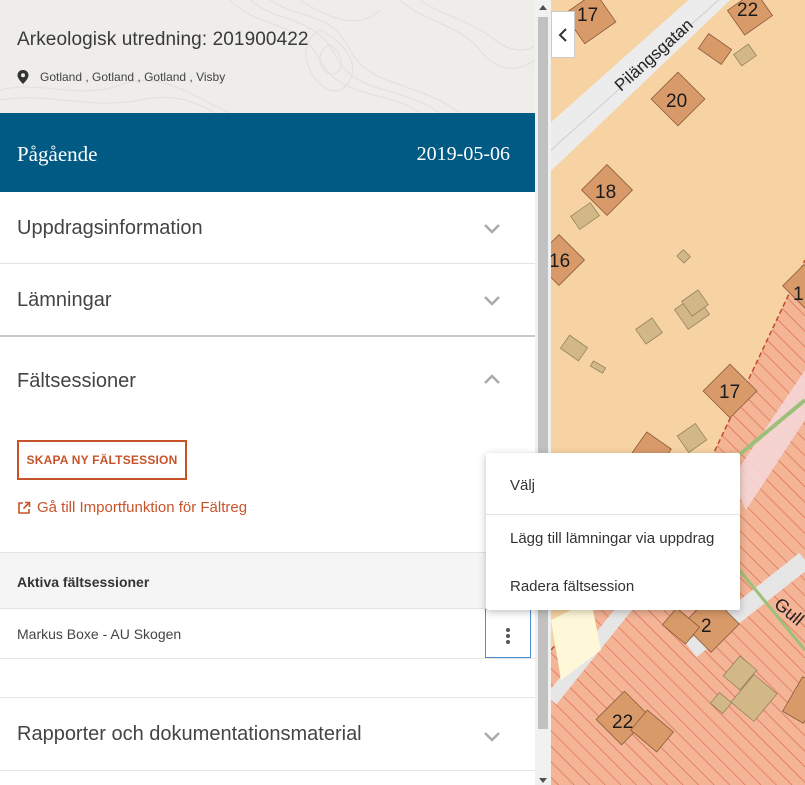 This screenshot has height=785, width=805. I want to click on session-name: Markus Boxe - AU Skogen, so click(99, 634).